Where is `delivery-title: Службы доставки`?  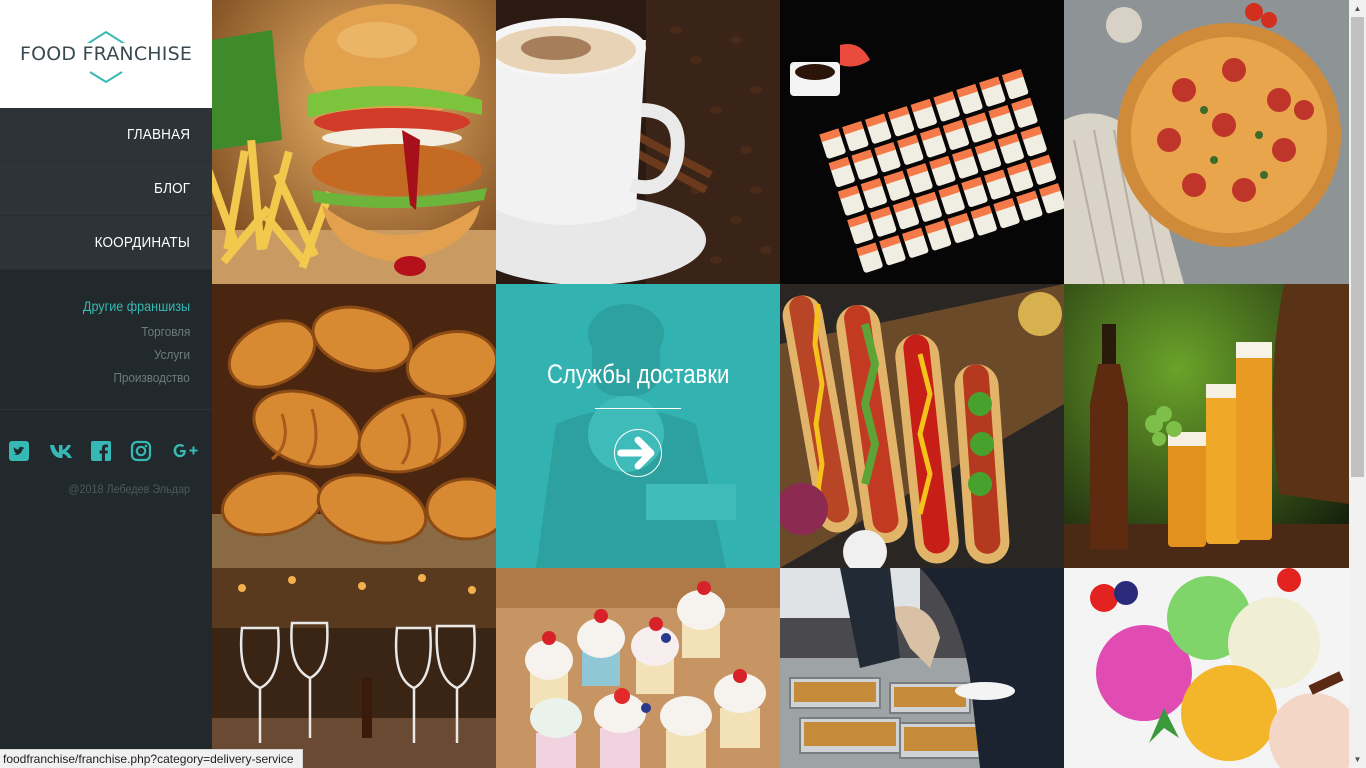
delivery-title: Службы доставки is located at coordinates (638, 374).